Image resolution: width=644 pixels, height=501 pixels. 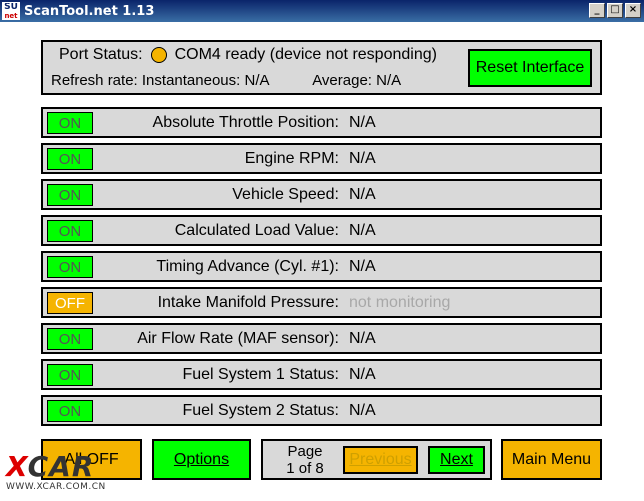 What do you see at coordinates (597, 10) in the screenshot?
I see `minimize-button: _` at bounding box center [597, 10].